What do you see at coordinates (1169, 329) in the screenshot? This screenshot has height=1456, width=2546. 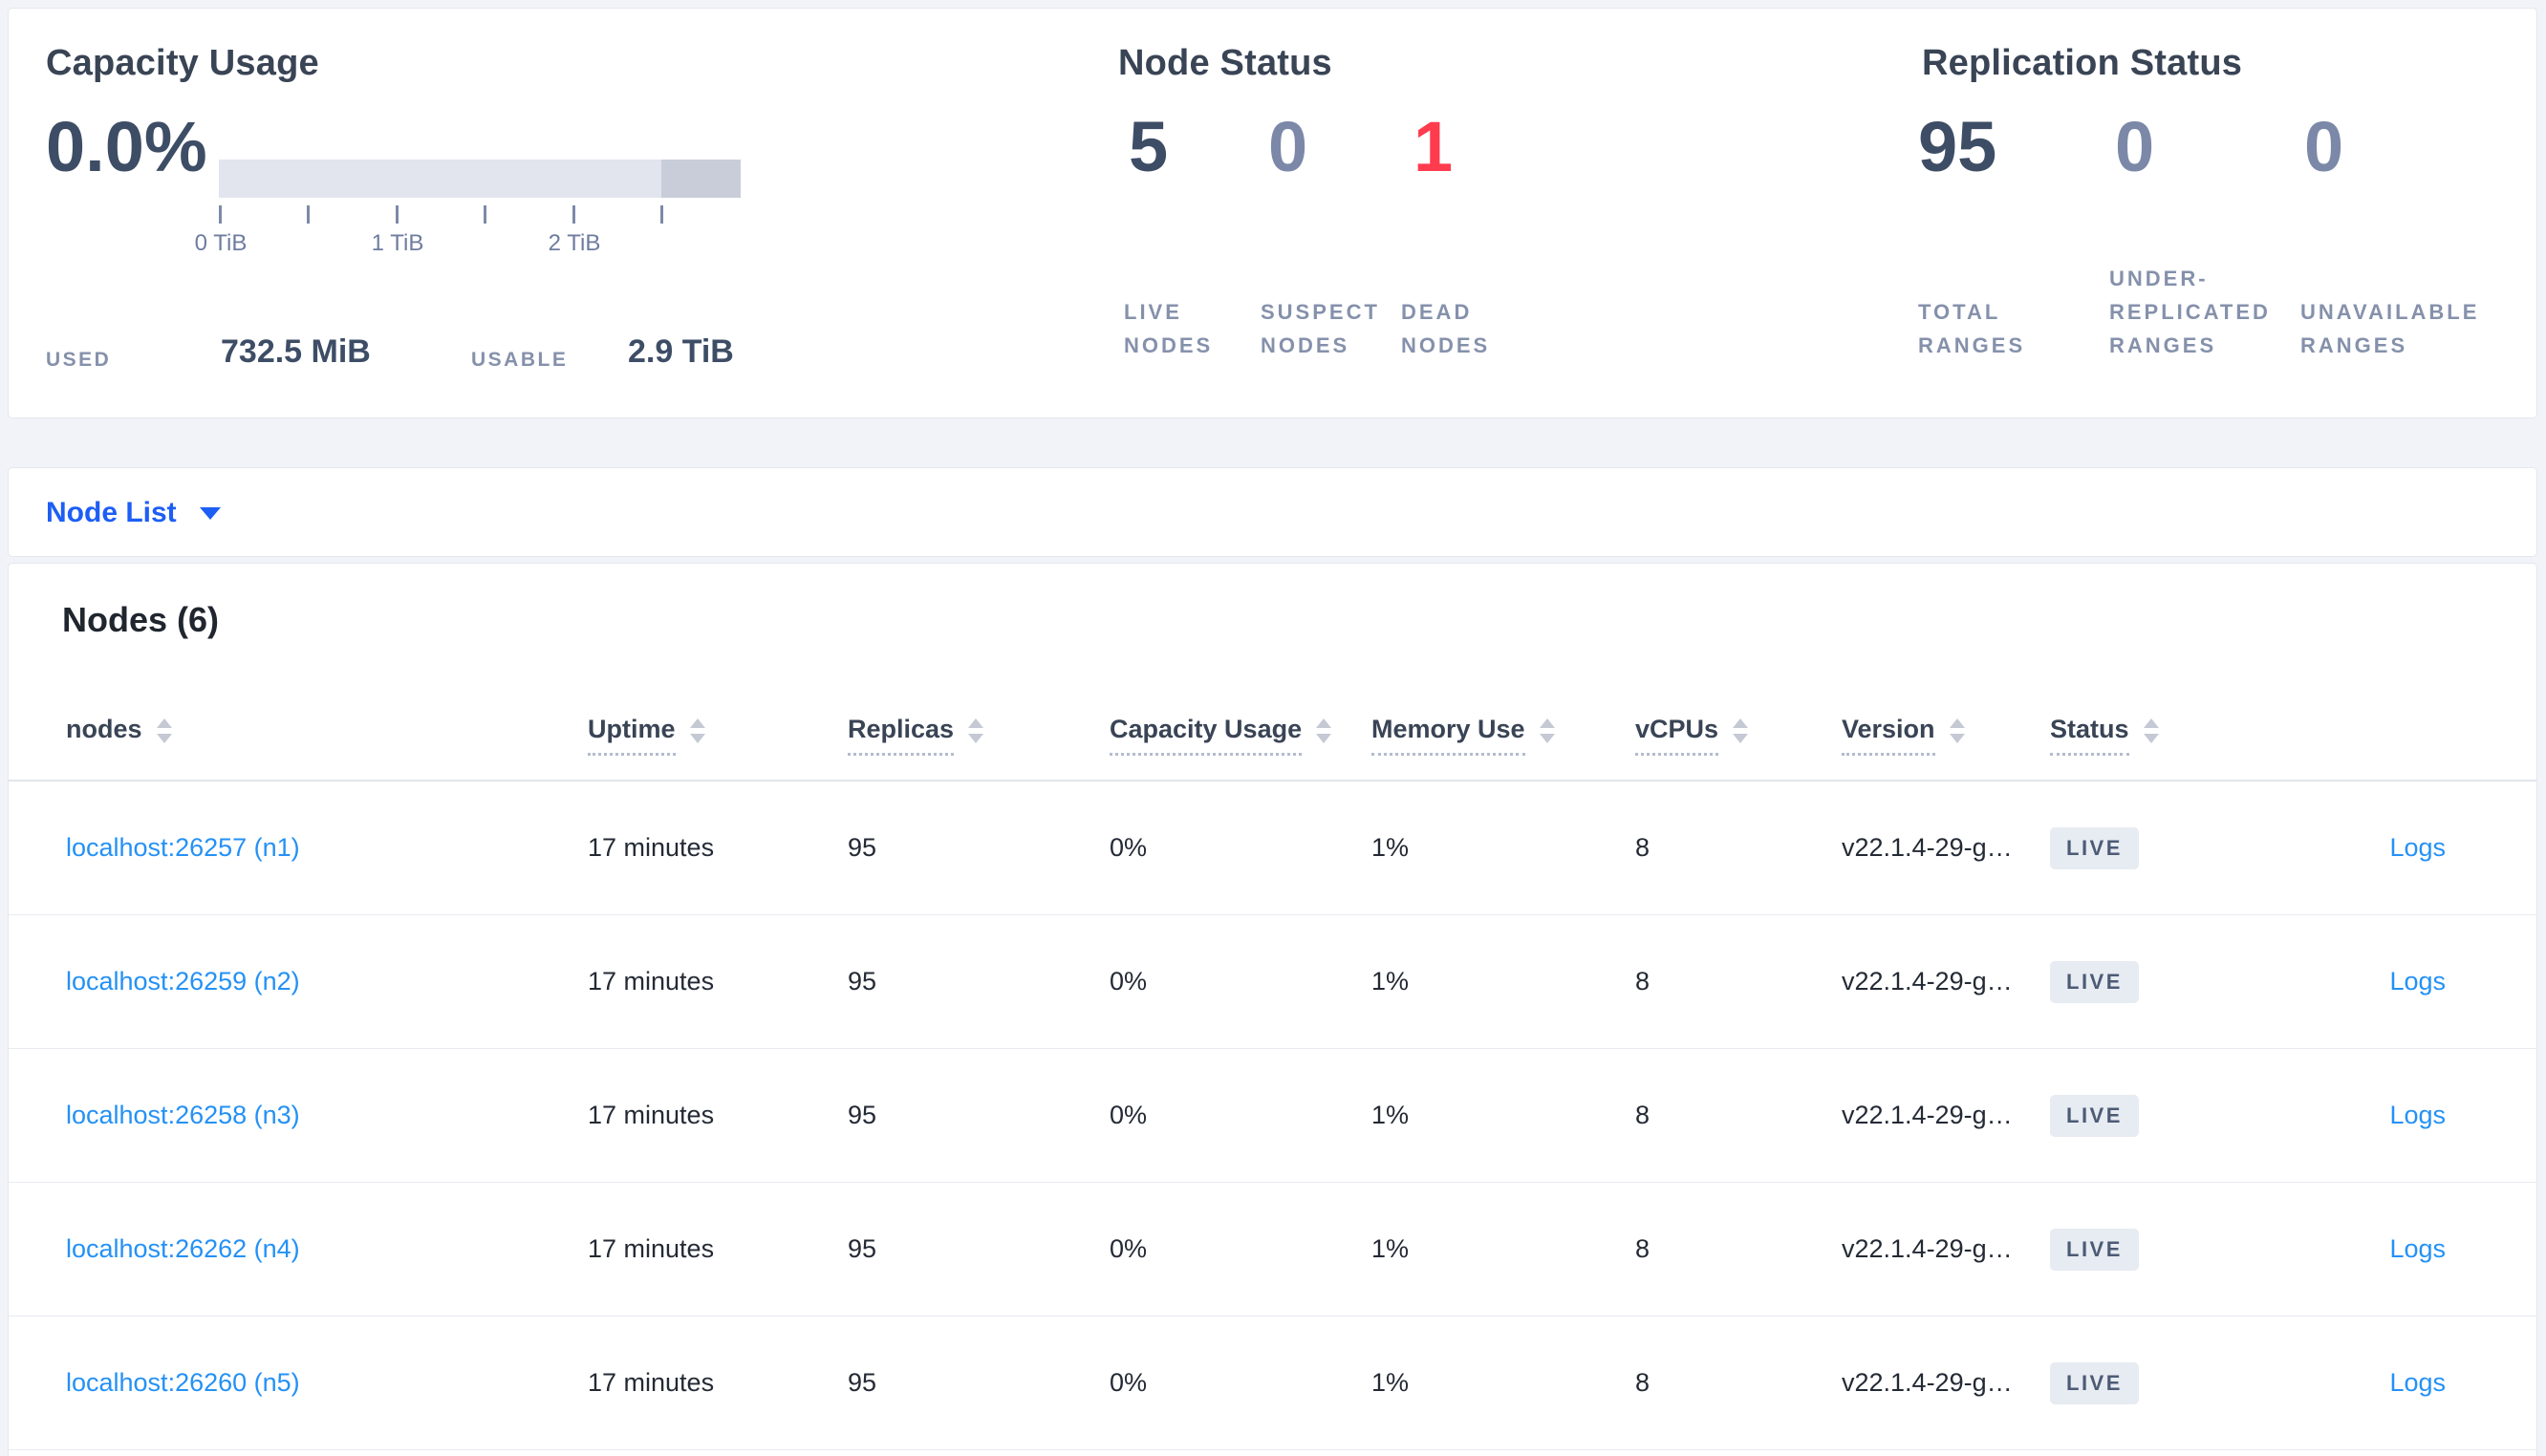 I see `live-nodes-label: LIVE NODES` at bounding box center [1169, 329].